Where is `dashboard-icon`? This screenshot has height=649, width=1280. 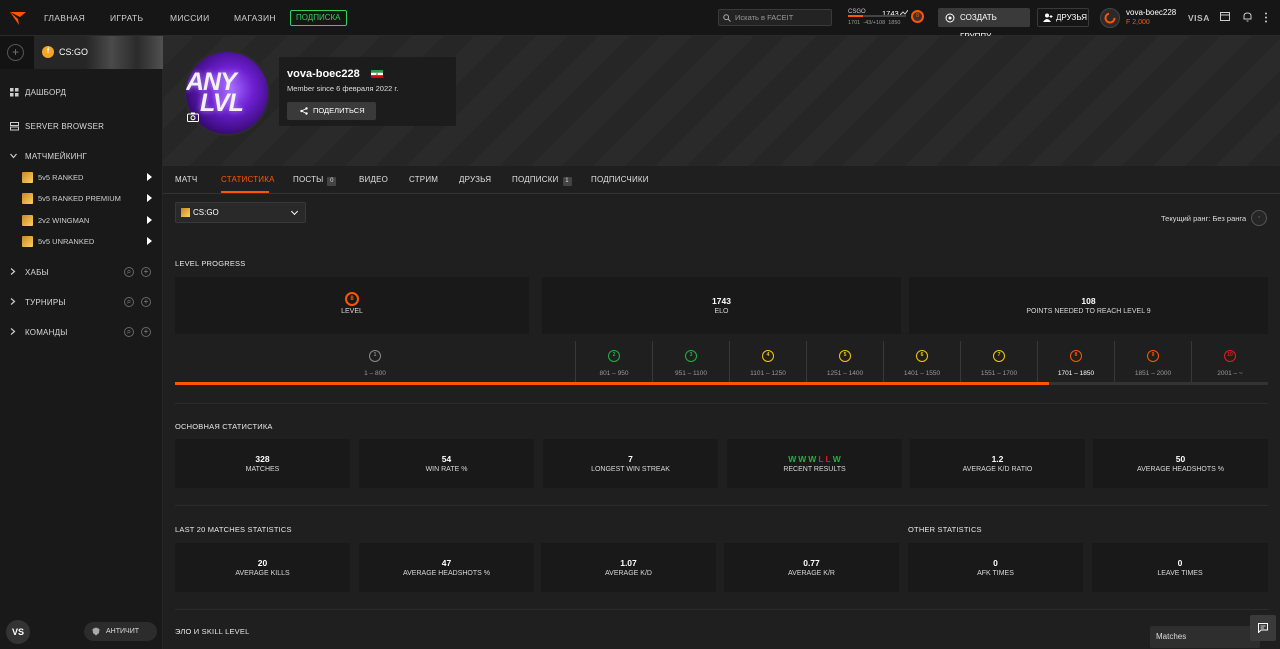 dashboard-icon is located at coordinates (14, 92).